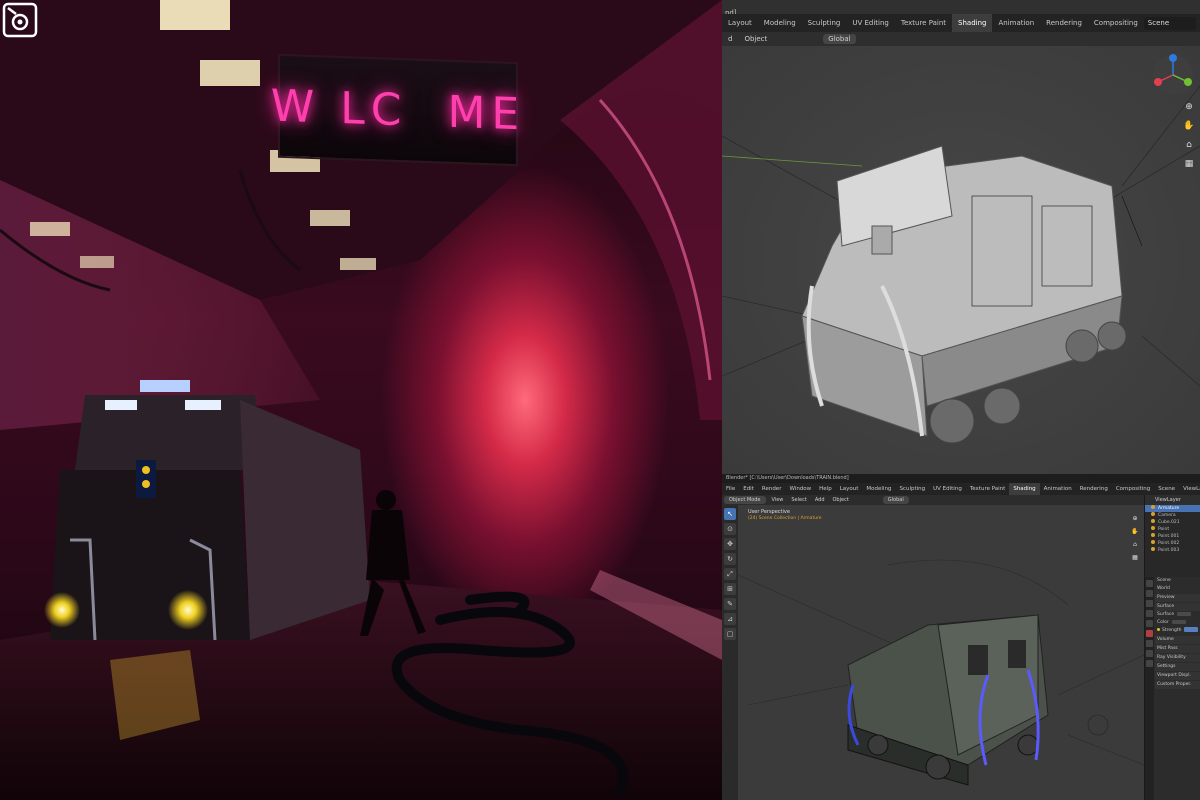  Describe the element at coordinates (1177, 676) in the screenshot. I see `props-section: Viewport Displ.` at that location.